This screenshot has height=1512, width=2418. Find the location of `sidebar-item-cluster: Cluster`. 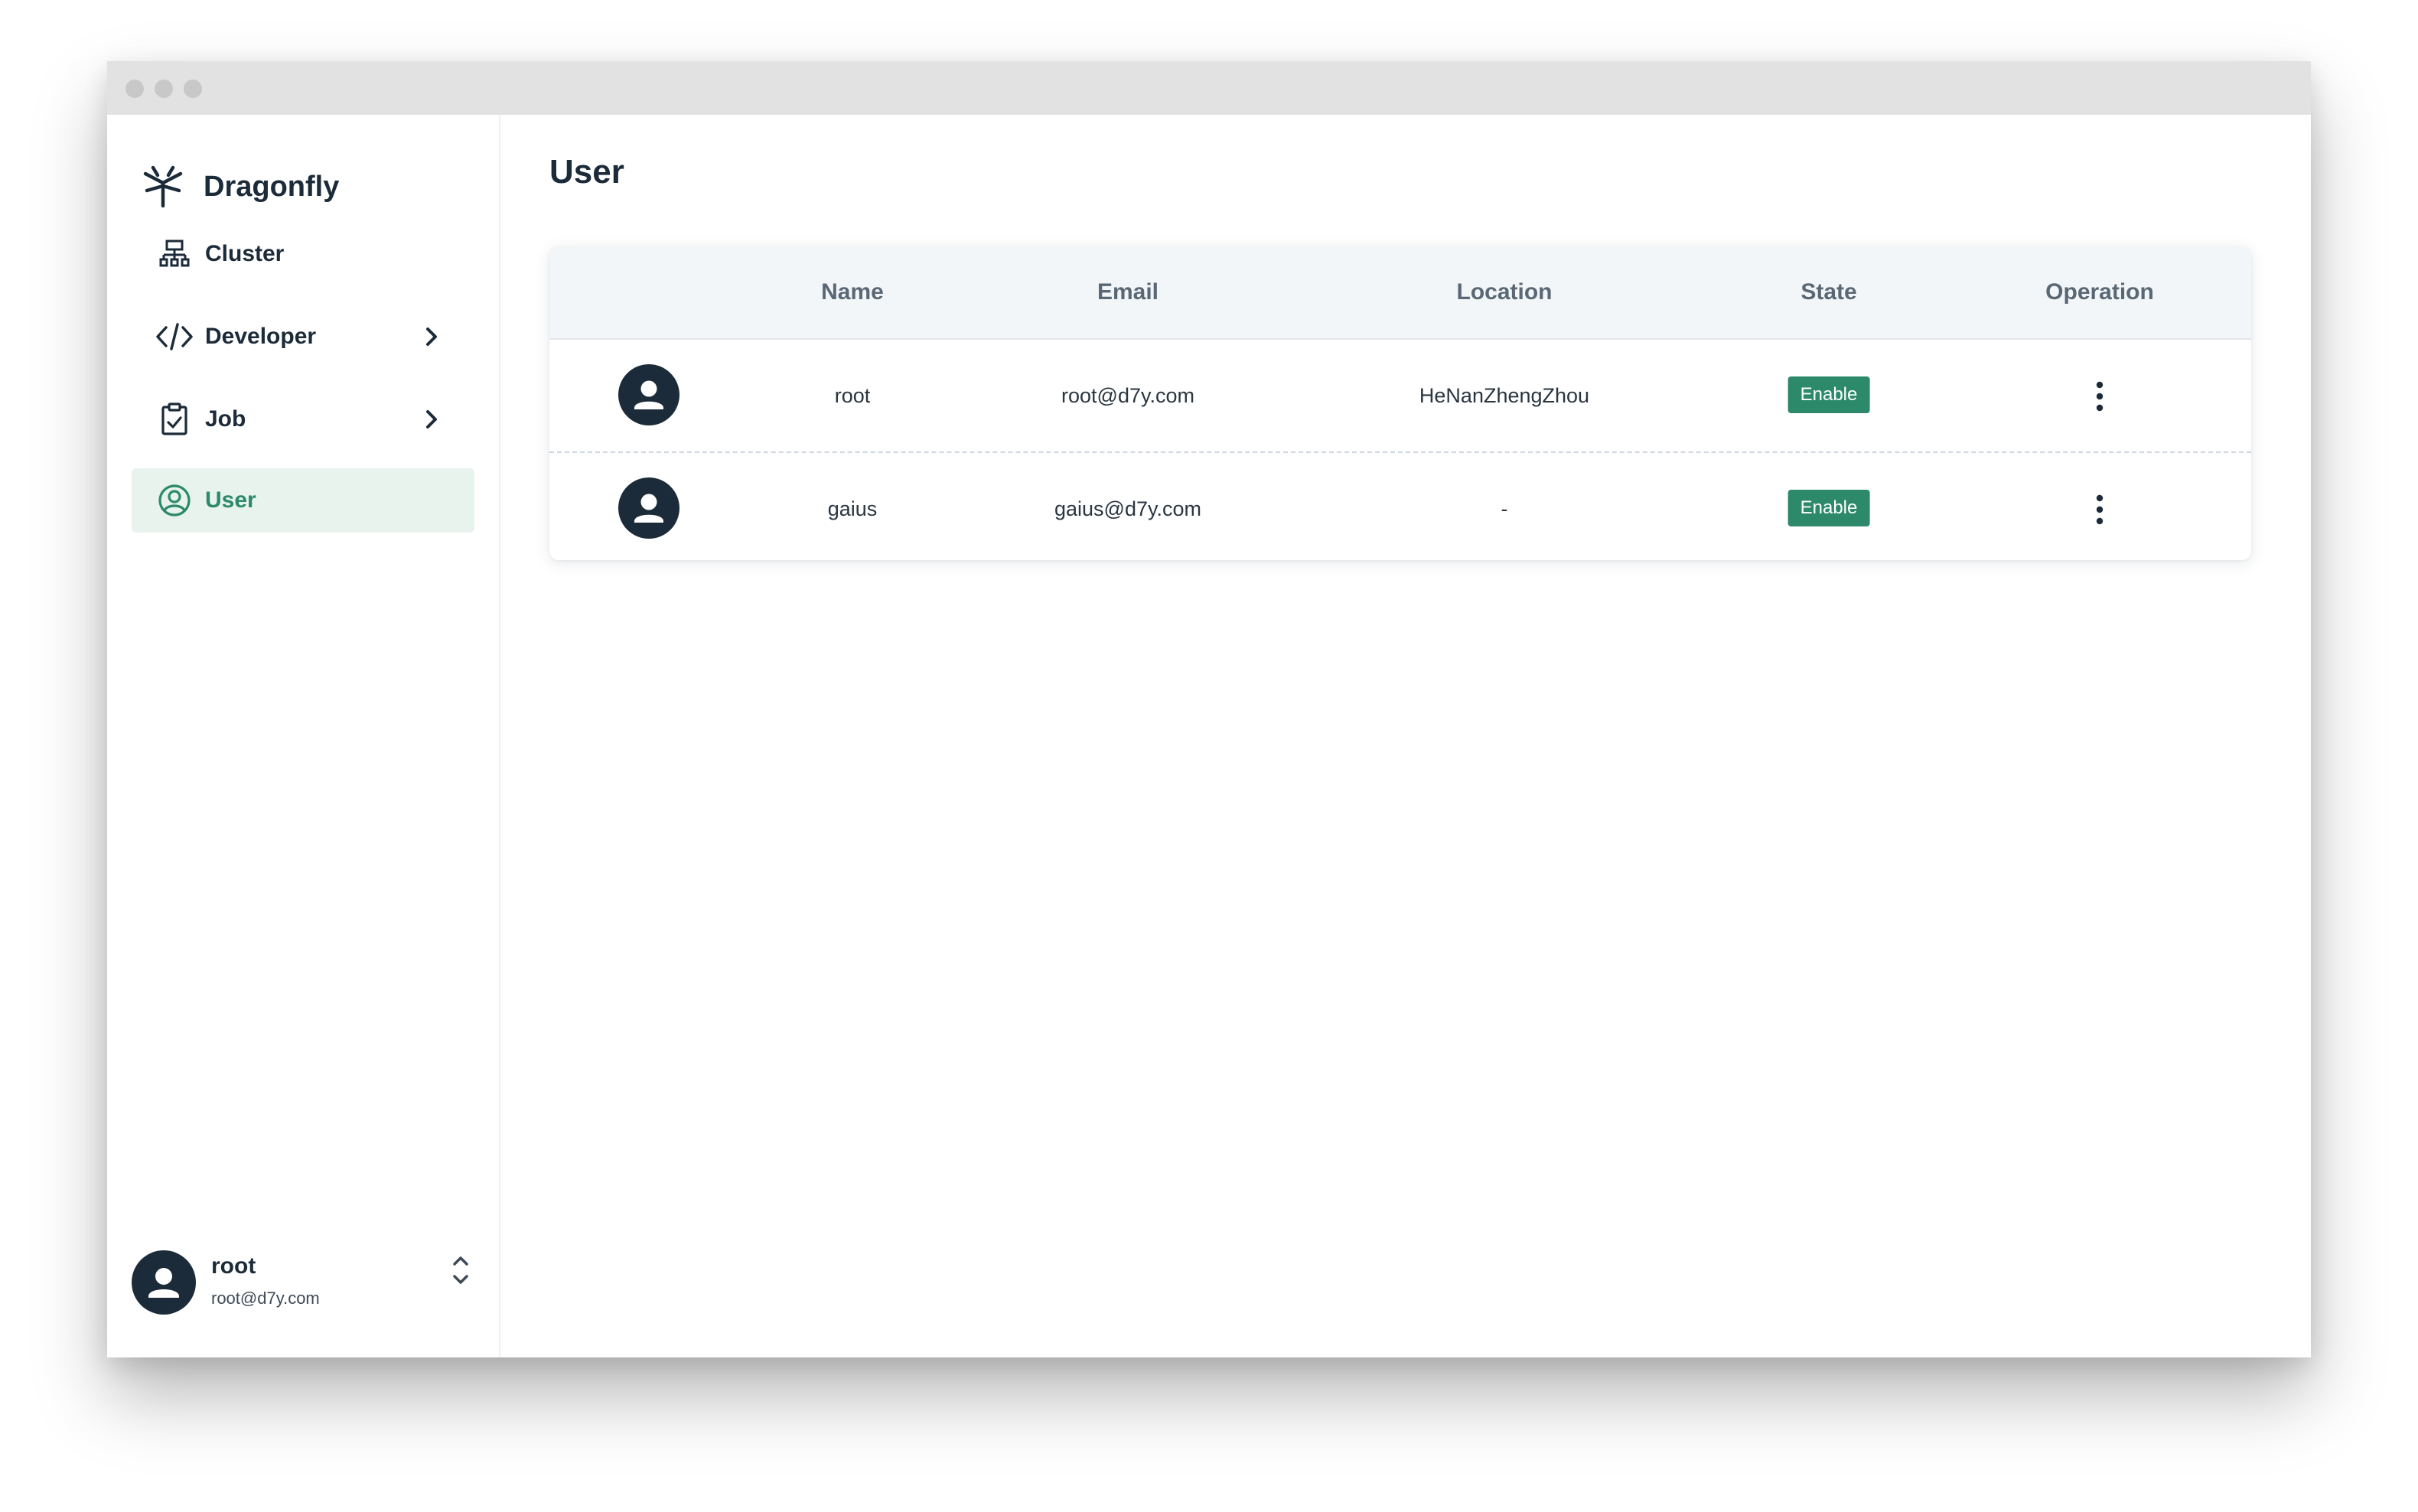

sidebar-item-cluster: Cluster is located at coordinates (303, 254).